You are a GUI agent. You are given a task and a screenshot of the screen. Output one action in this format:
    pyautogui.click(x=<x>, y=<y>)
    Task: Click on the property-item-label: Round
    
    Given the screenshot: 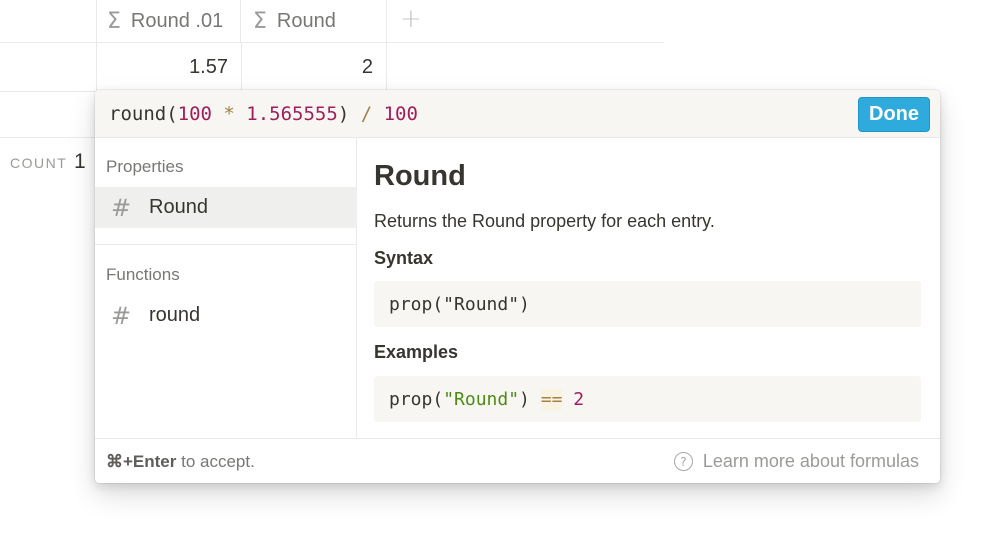 What is the action you would take?
    pyautogui.click(x=178, y=207)
    